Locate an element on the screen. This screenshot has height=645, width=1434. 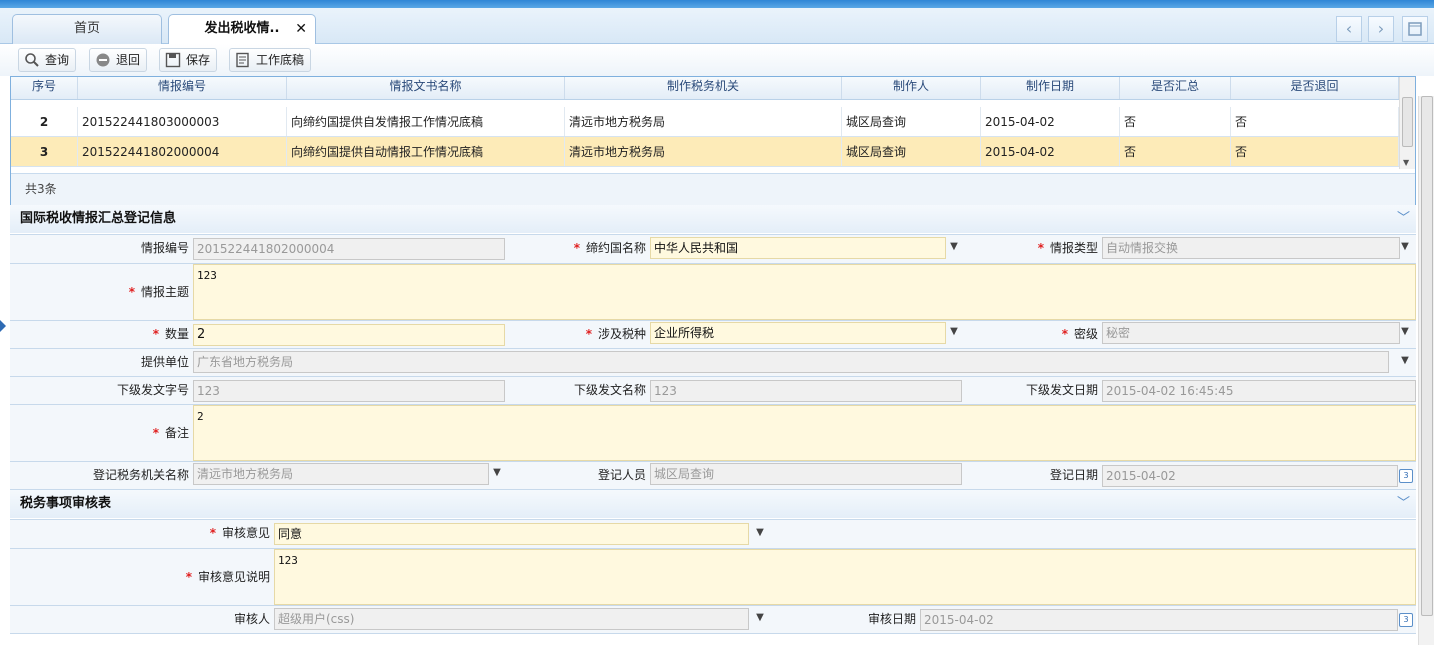
table-cell: 清远市地方税务局 is located at coordinates (703, 151).